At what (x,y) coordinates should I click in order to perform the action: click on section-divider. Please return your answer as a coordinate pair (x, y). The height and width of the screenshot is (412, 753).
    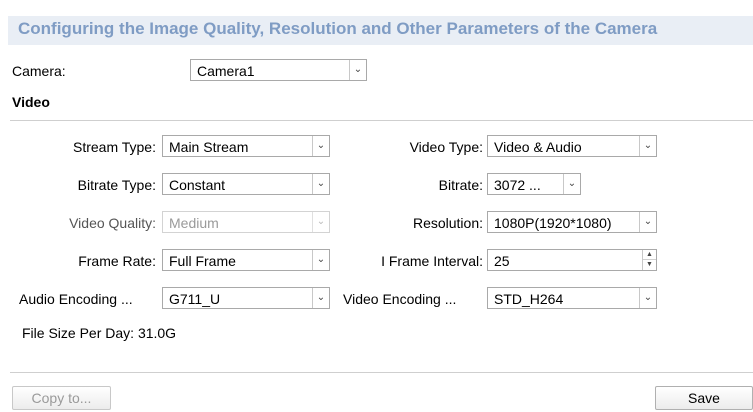
    Looking at the image, I should click on (381, 120).